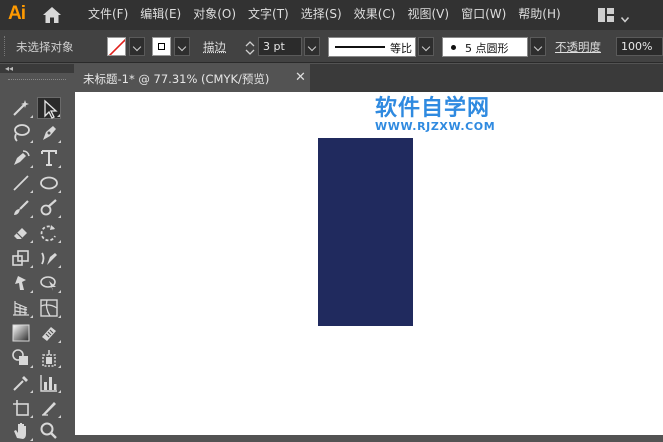 This screenshot has height=442, width=663. Describe the element at coordinates (21, 358) in the screenshot. I see `shape-builder-icon` at that location.